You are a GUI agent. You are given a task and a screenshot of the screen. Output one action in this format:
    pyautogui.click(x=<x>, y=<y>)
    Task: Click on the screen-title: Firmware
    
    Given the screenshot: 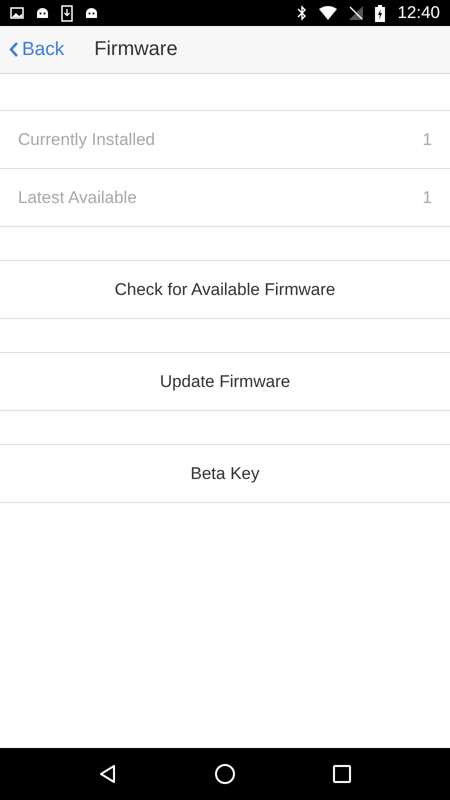 What is the action you would take?
    pyautogui.click(x=136, y=49)
    